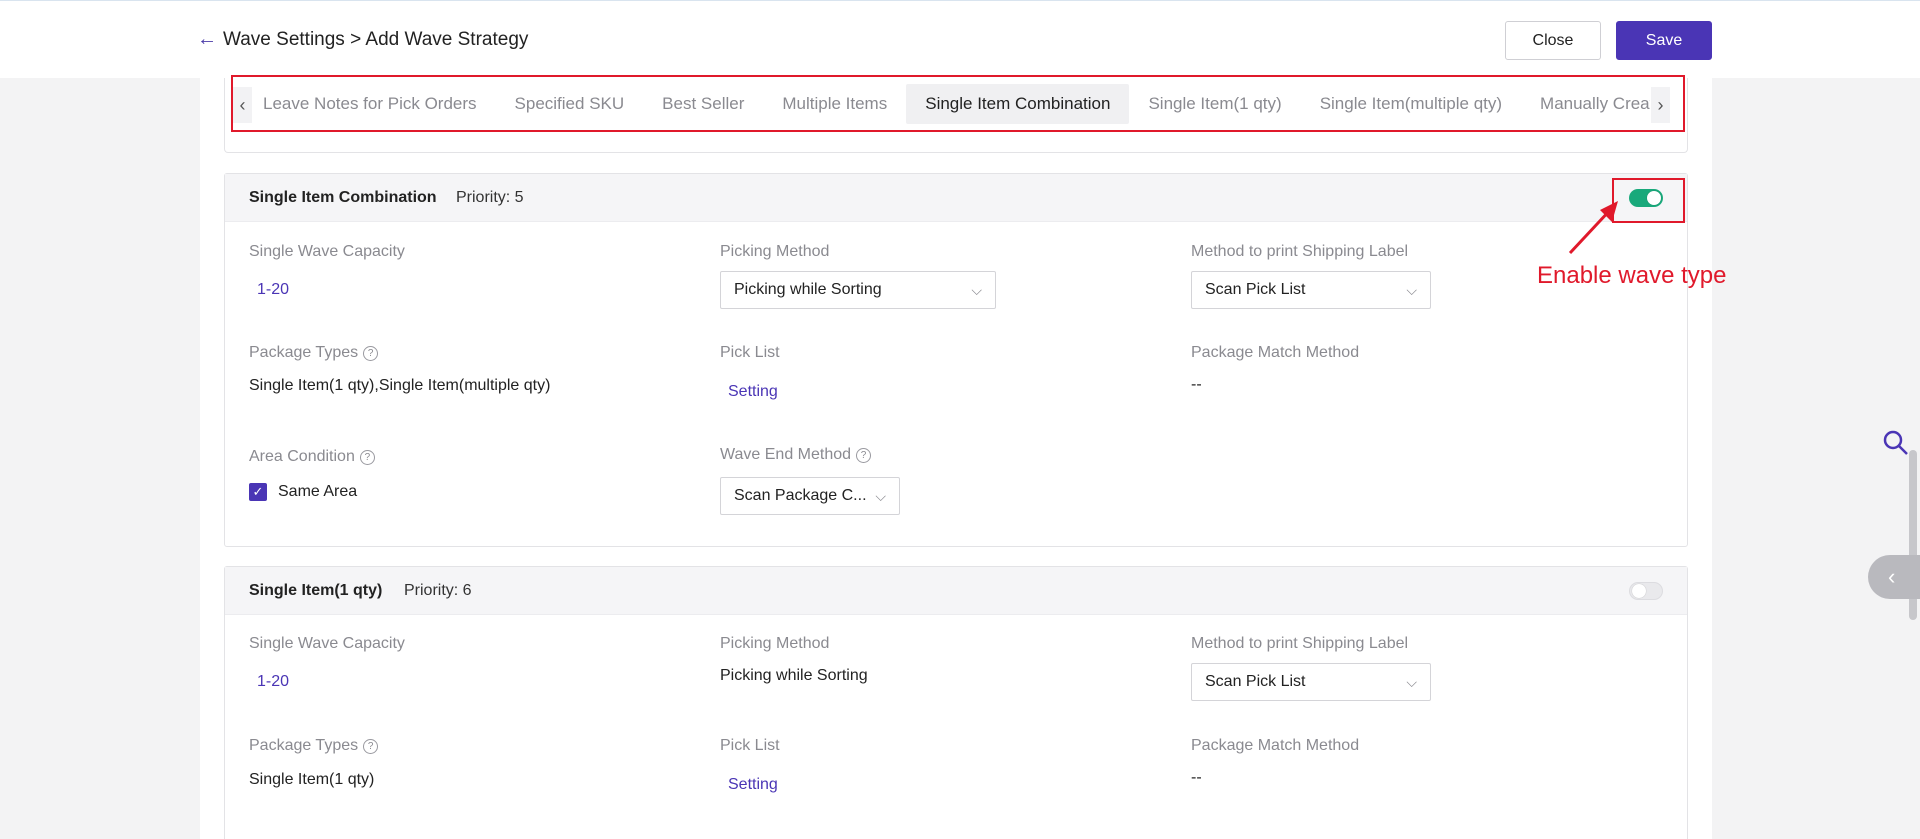 The image size is (1920, 839). I want to click on card-header: Single Item(1 qty) Priority: 6, so click(956, 591).